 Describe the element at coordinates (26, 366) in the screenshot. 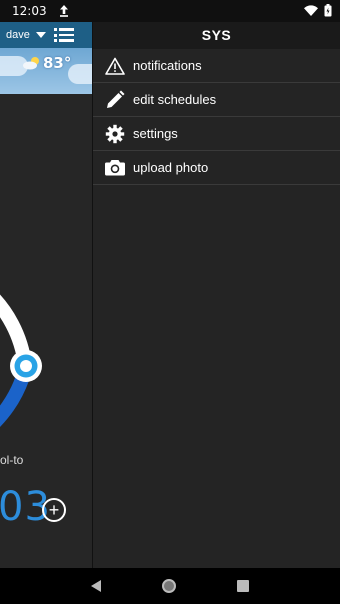

I see `dial-handle` at that location.